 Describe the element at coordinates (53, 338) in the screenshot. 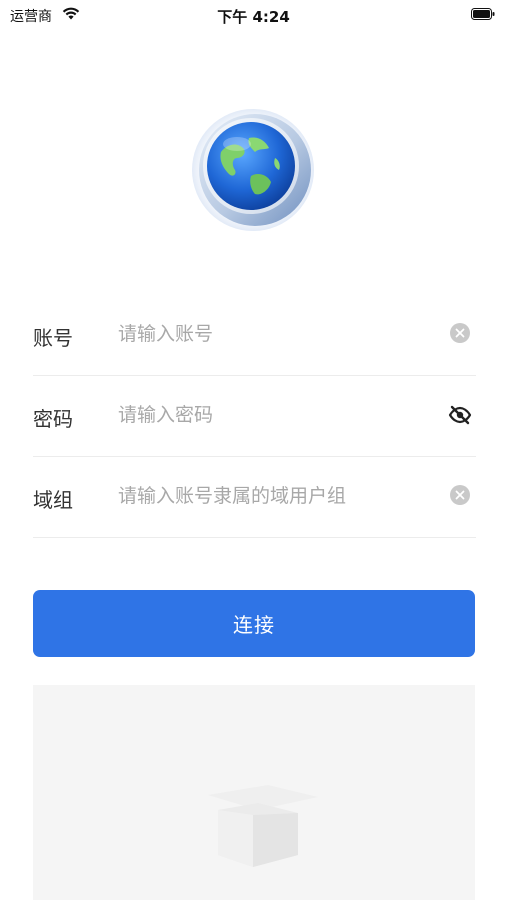

I see `account-label: 账号` at that location.